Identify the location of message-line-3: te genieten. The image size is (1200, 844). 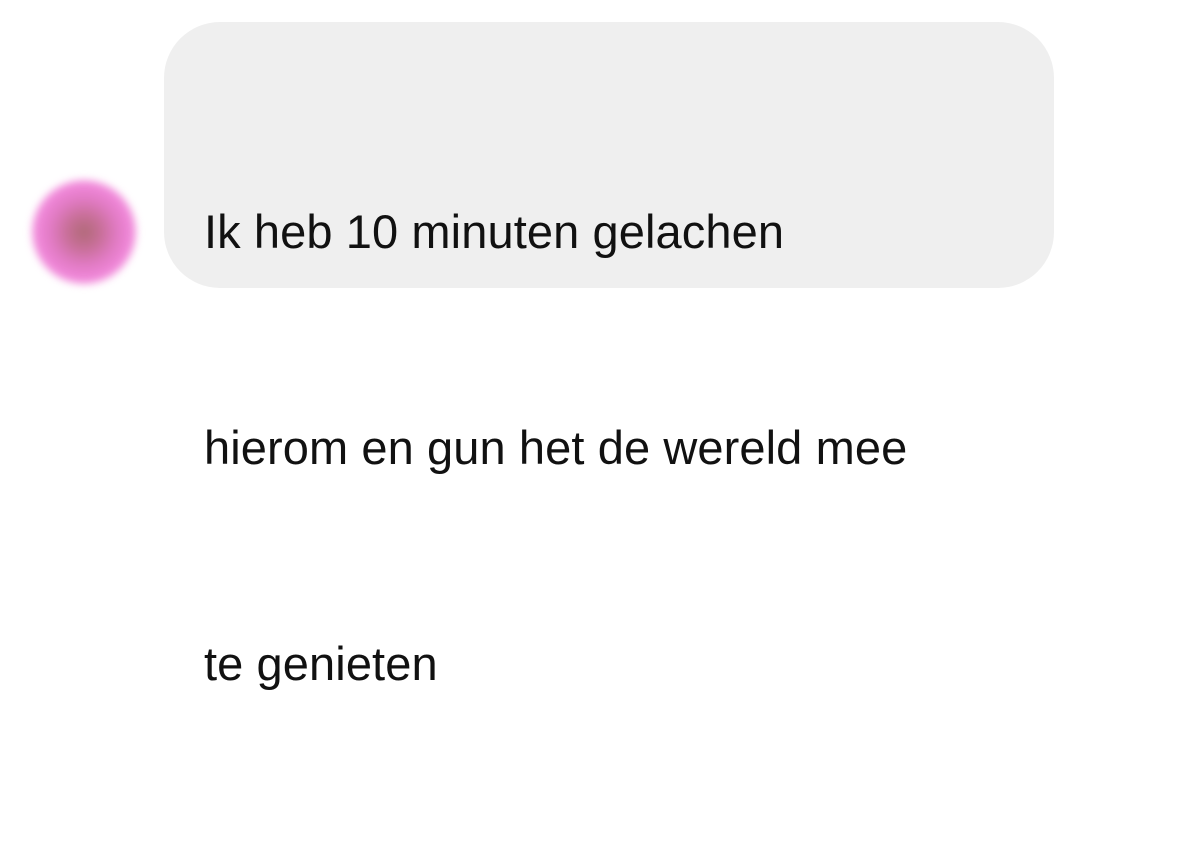
(321, 663).